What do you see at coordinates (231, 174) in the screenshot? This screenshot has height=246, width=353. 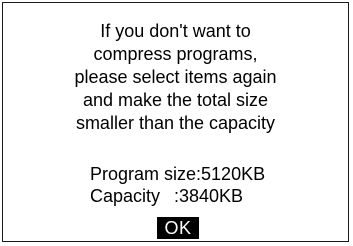 I see `program-size-value: :5120KB` at bounding box center [231, 174].